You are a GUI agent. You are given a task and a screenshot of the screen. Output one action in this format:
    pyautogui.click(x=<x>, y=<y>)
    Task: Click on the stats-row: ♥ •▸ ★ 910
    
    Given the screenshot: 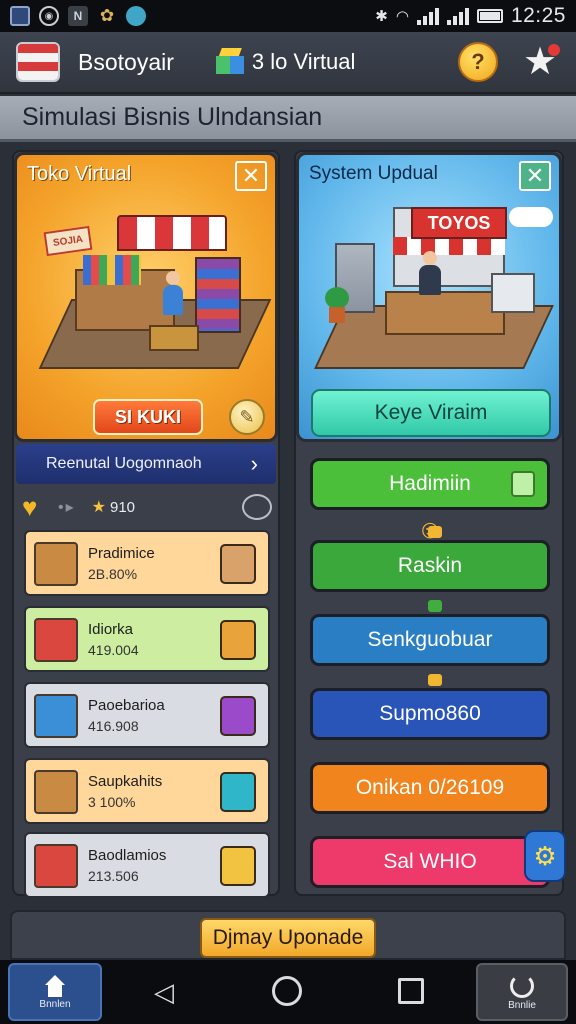 What is the action you would take?
    pyautogui.click(x=147, y=507)
    